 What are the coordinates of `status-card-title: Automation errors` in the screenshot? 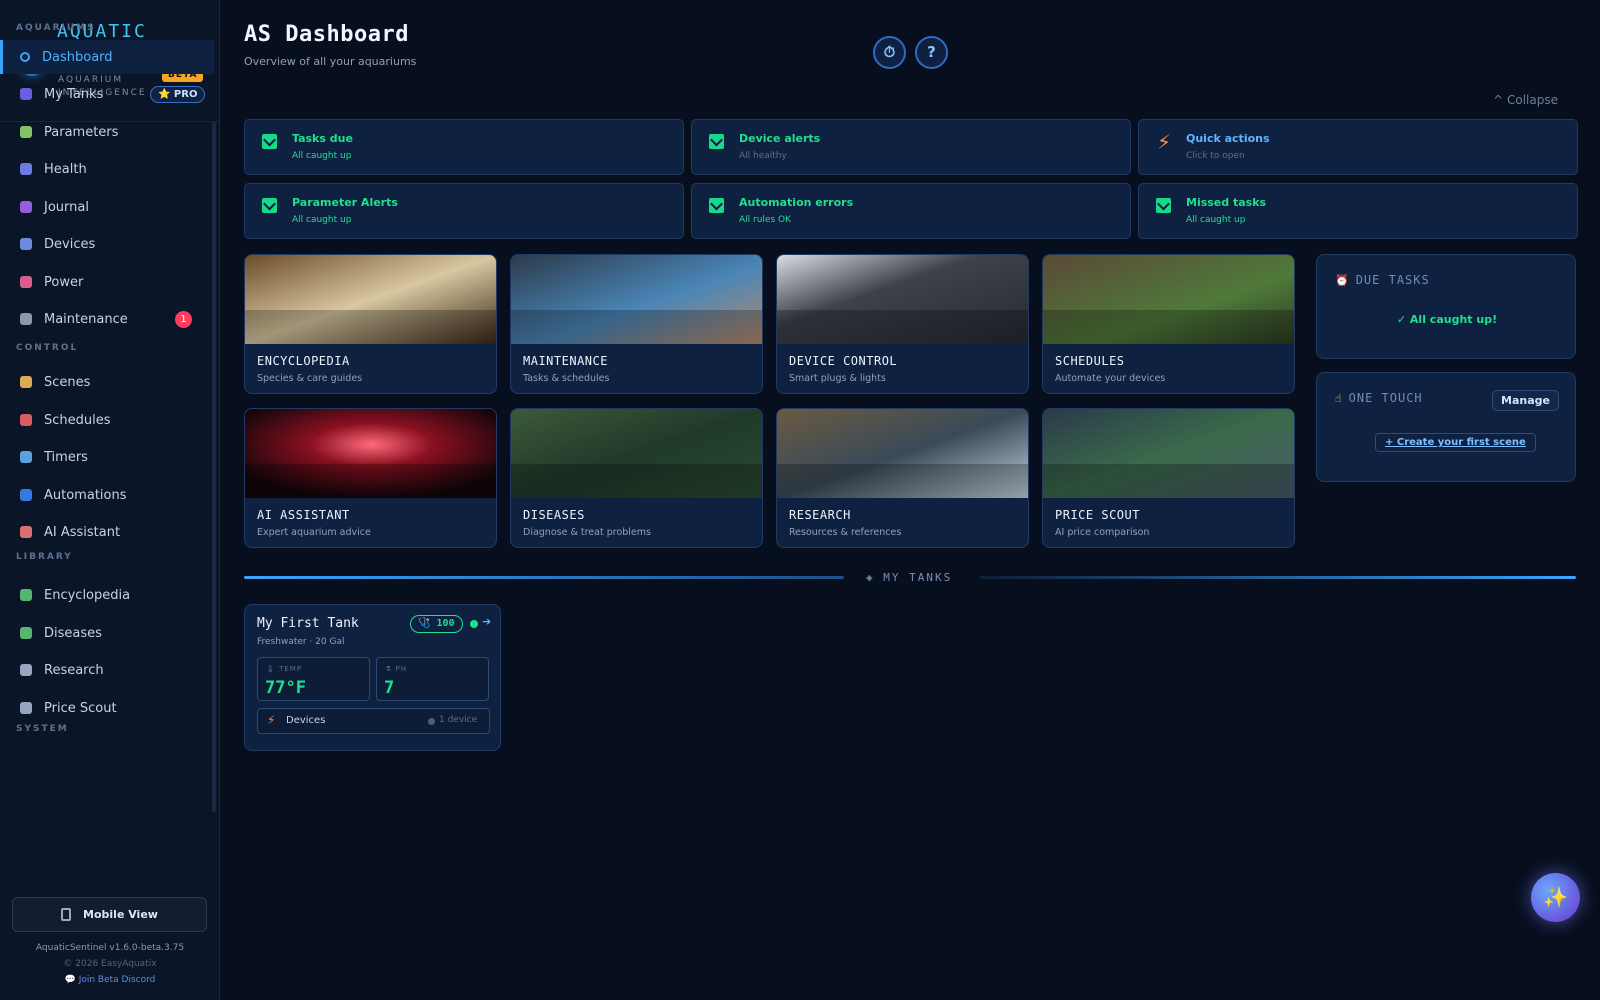 It's located at (796, 202).